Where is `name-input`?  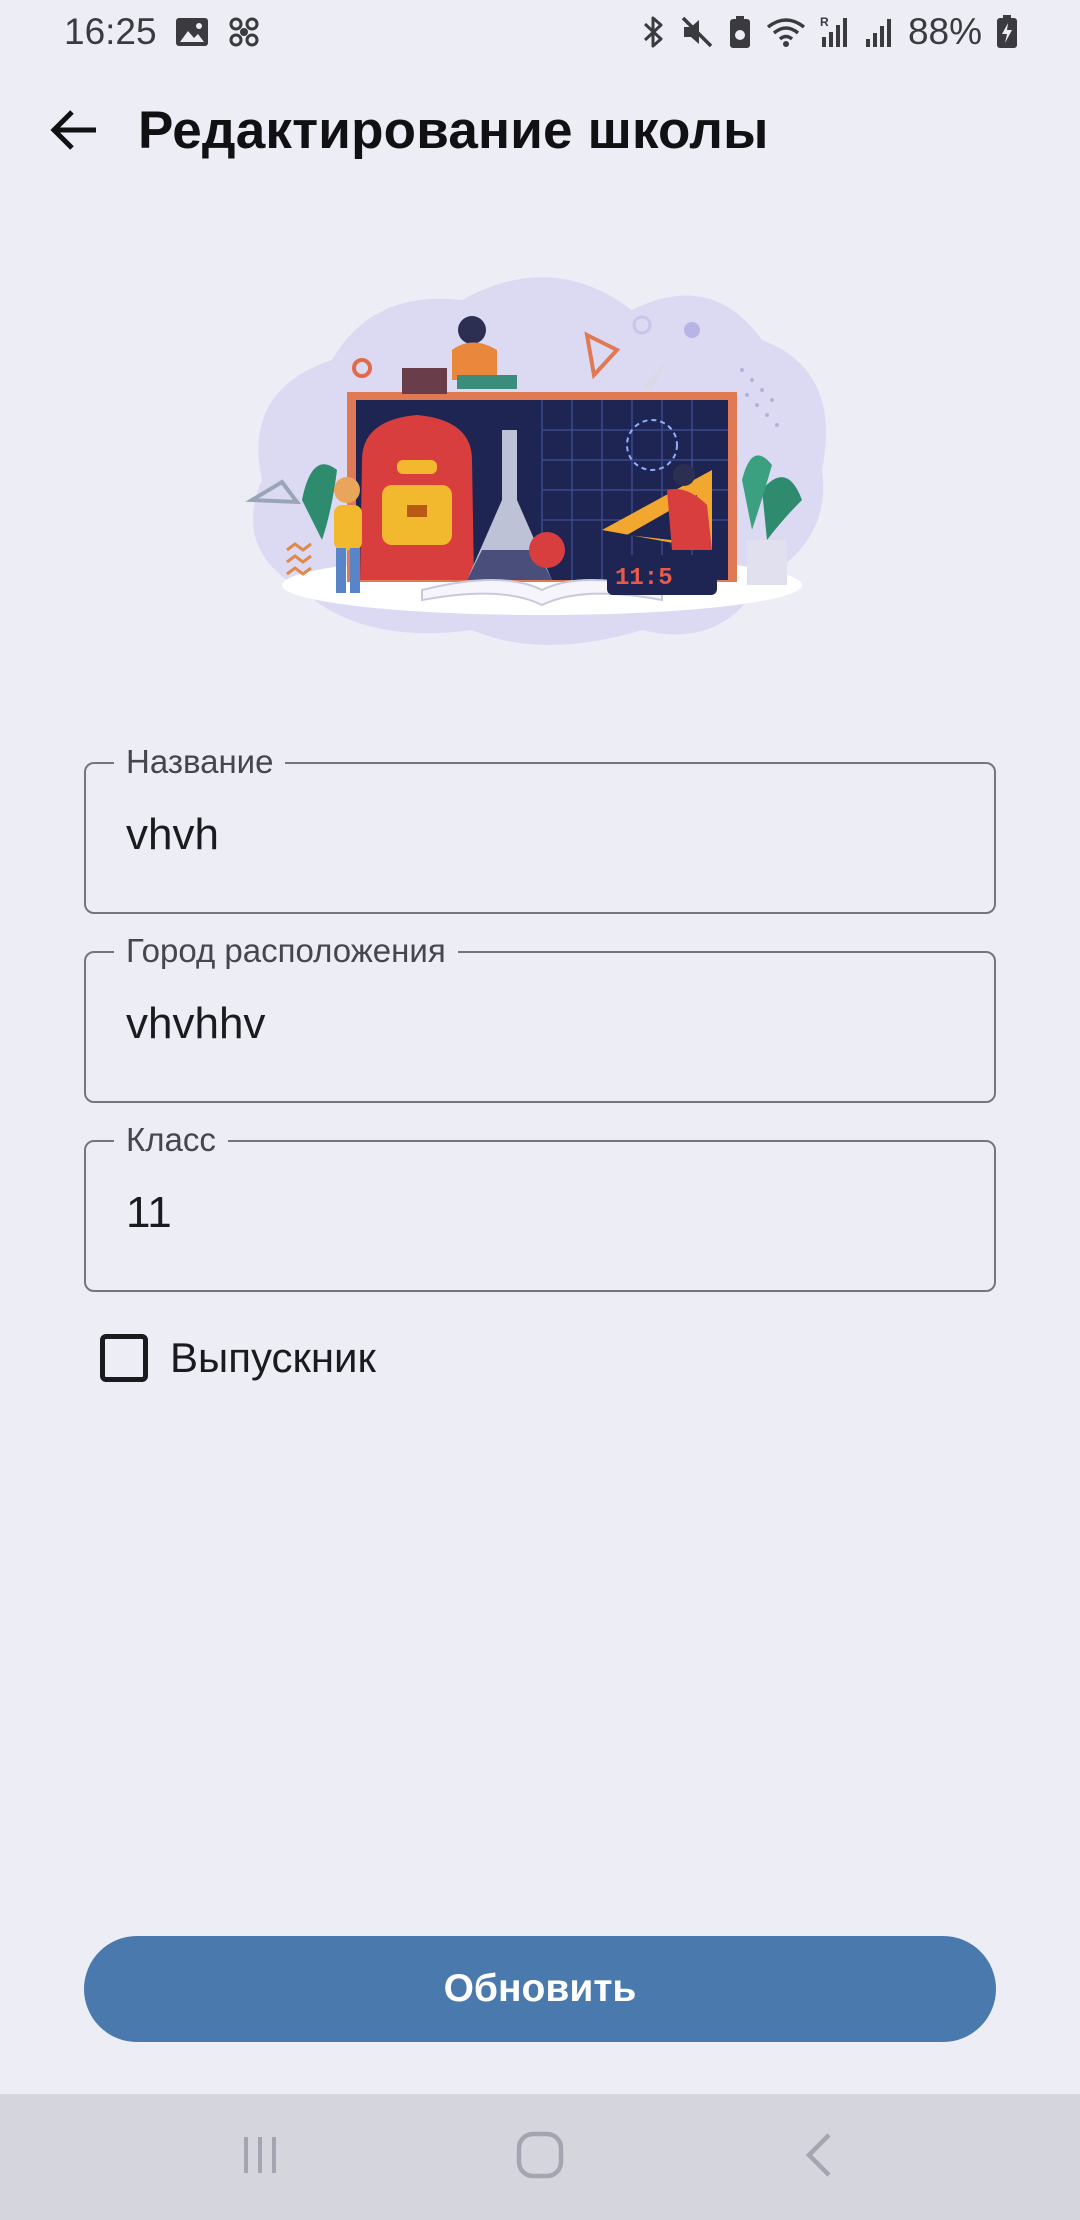
name-input is located at coordinates (536, 835).